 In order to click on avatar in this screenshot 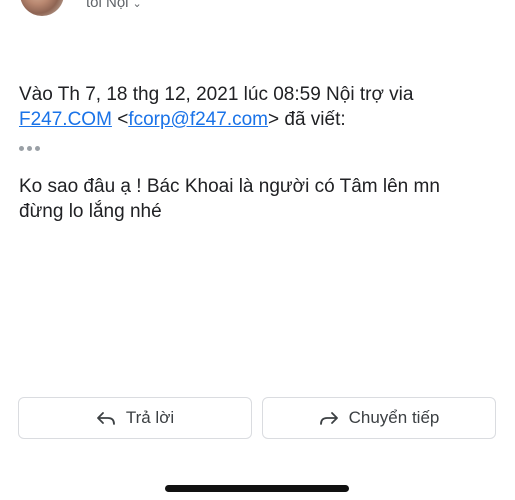, I will do `click(42, 8)`.